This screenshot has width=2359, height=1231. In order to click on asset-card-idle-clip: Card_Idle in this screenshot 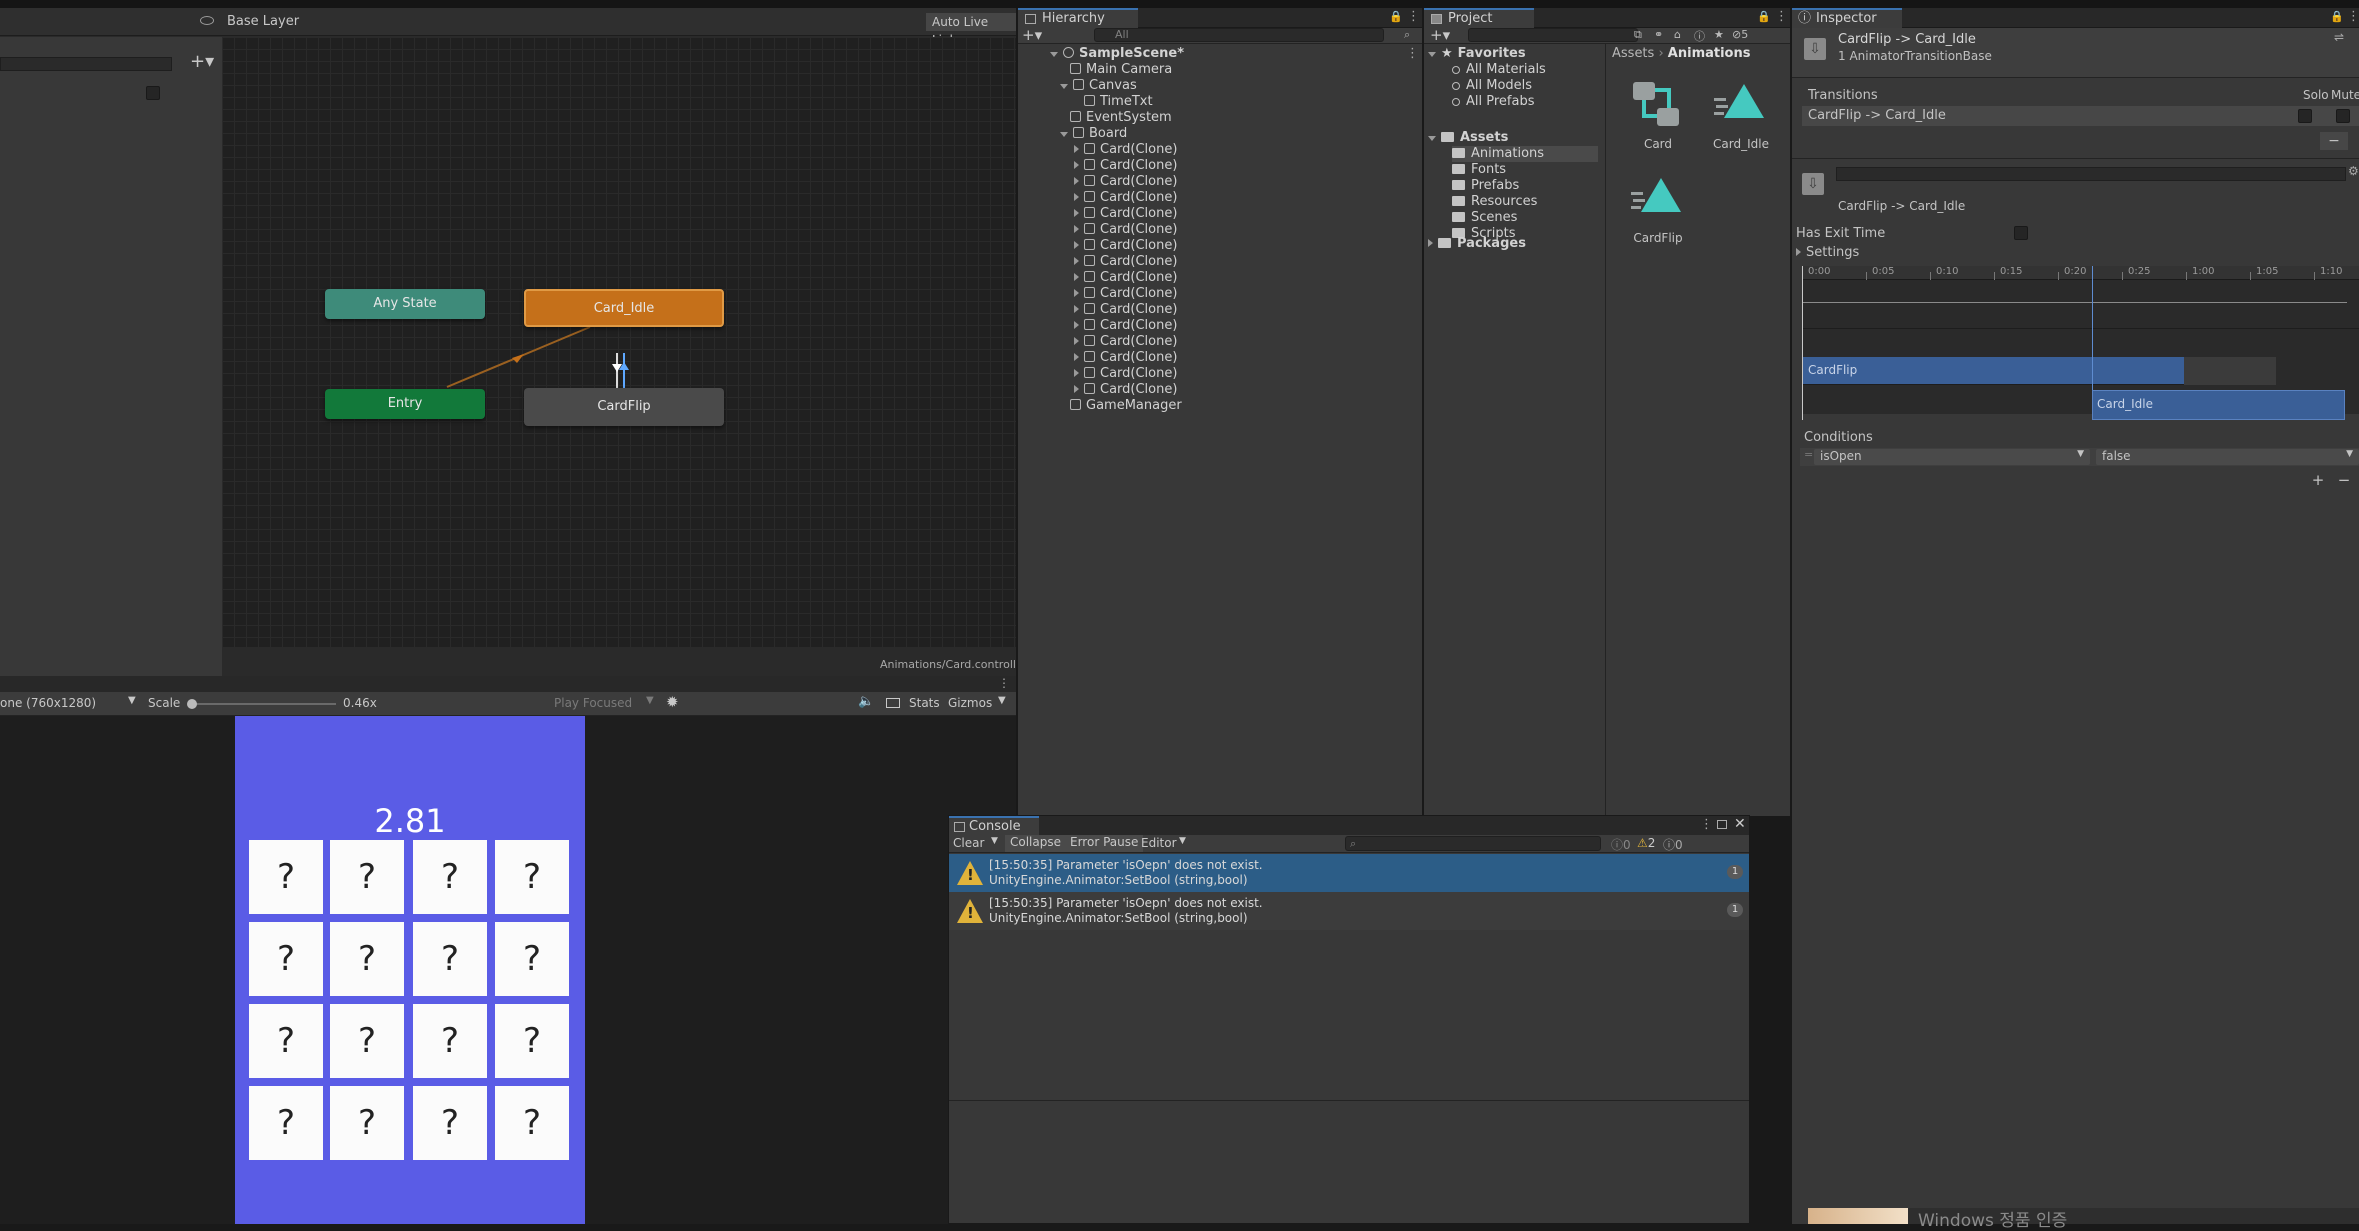, I will do `click(1741, 115)`.